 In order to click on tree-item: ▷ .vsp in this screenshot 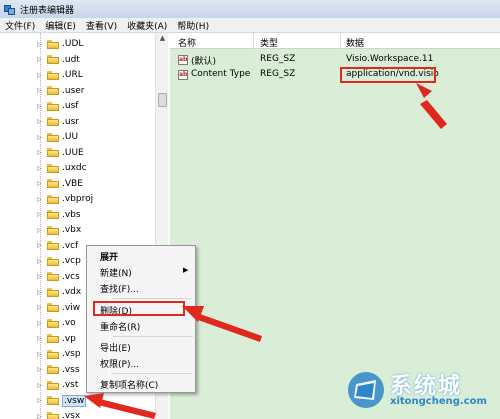, I will do `click(40, 354)`.